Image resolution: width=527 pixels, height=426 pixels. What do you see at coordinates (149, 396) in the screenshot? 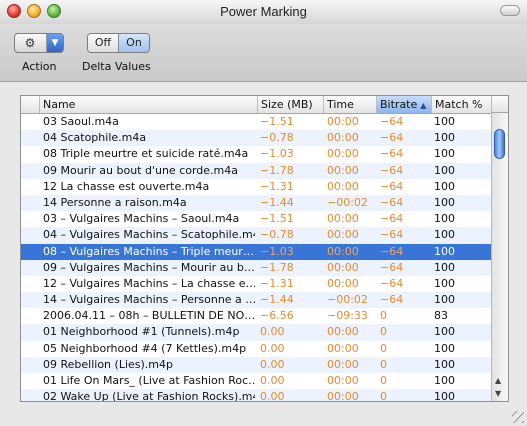
I see `track-name: 02 Wake Up (Live at Fashion Rocks).m4p` at bounding box center [149, 396].